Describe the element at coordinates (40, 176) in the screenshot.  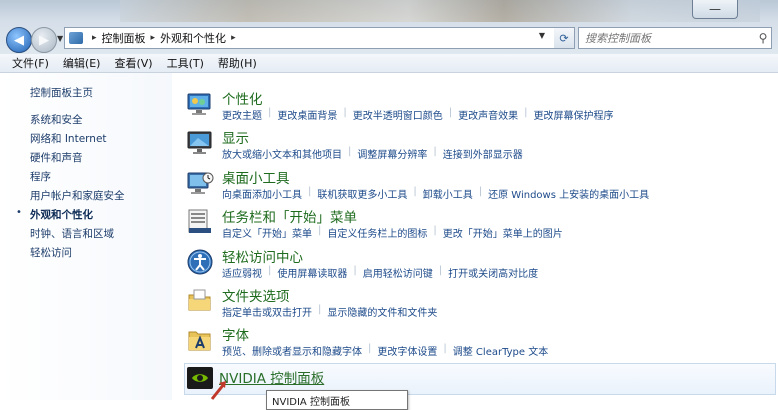
I see `sidebar-item-programs: 程序` at that location.